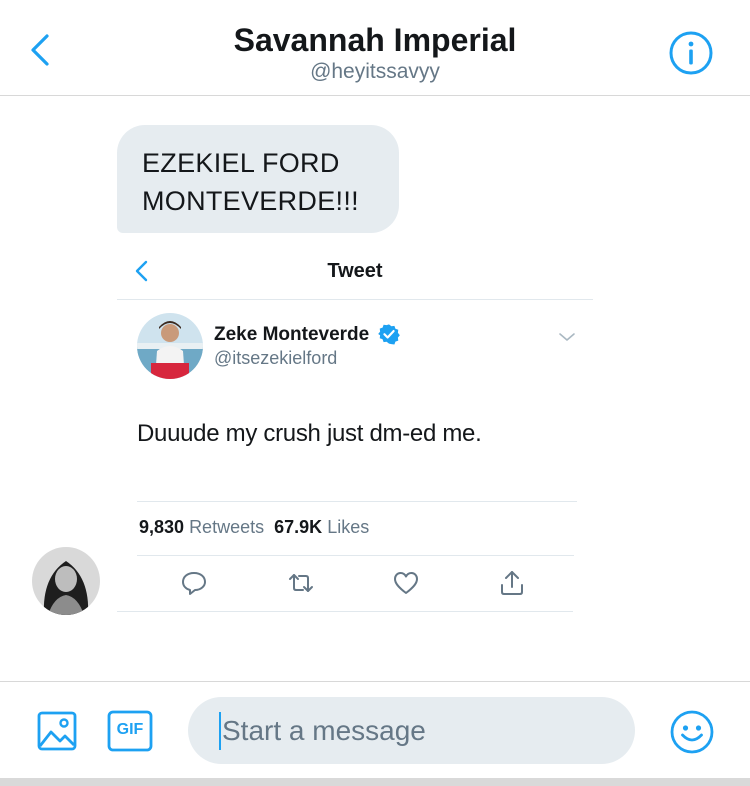 This screenshot has height=786, width=750. I want to click on conversation-handle: @heyitssavyy, so click(375, 71).